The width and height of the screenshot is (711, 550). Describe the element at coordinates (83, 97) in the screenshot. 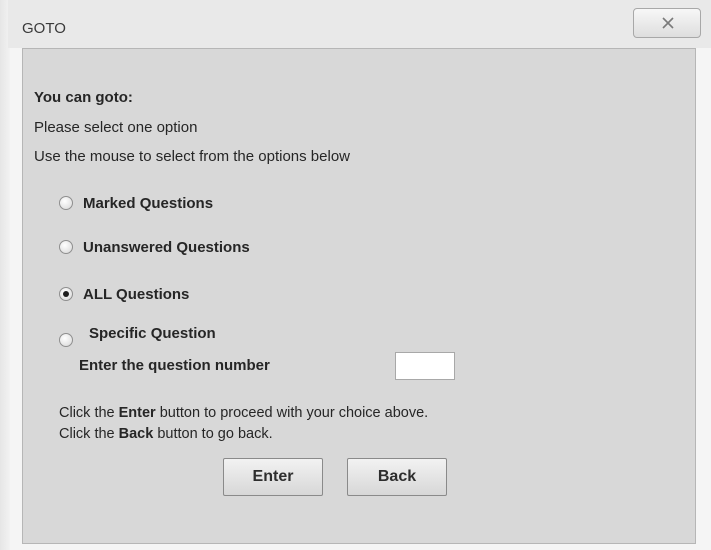

I see `heading: You can goto:` at that location.